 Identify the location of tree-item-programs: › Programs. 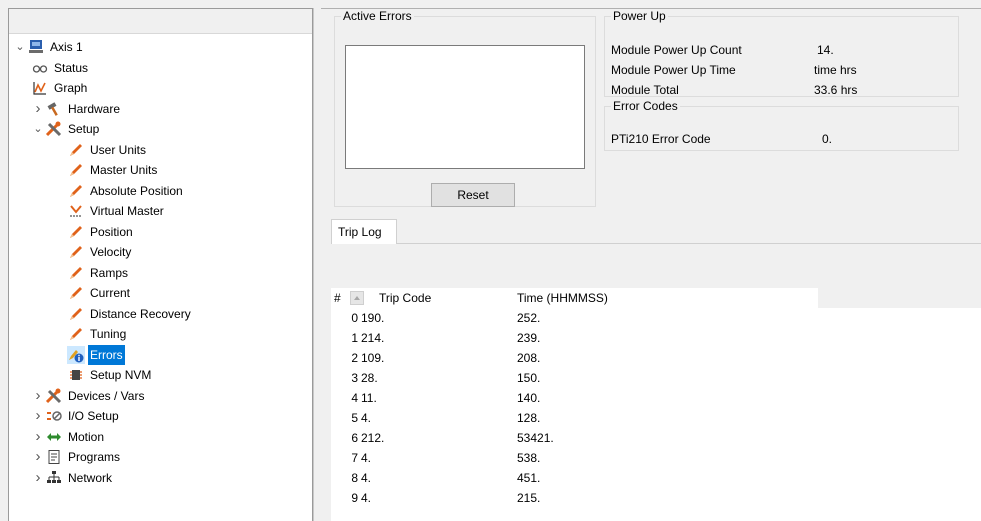
(76, 457).